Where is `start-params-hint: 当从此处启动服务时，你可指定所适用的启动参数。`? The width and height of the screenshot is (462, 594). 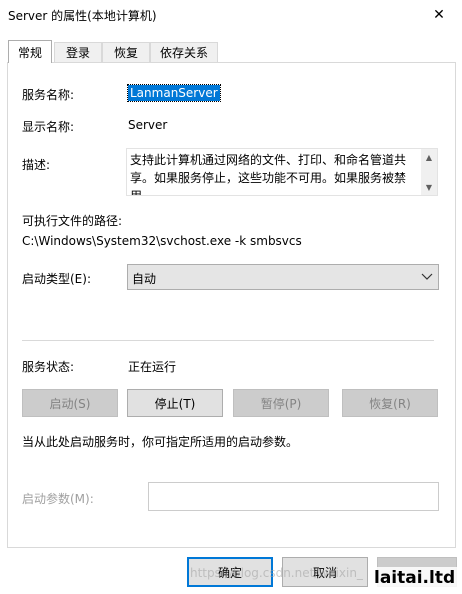 start-params-hint: 当从此处启动服务时，你可指定所适用的启动参数。 is located at coordinates (160, 442).